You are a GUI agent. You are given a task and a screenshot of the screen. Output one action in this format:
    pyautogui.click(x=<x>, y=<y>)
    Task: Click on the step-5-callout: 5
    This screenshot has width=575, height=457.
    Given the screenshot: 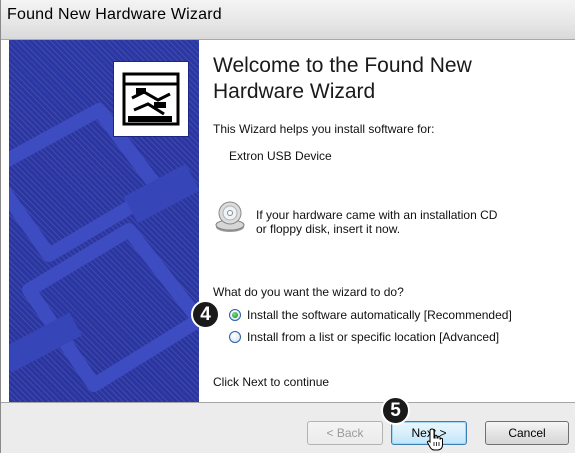 What is the action you would take?
    pyautogui.click(x=395, y=410)
    